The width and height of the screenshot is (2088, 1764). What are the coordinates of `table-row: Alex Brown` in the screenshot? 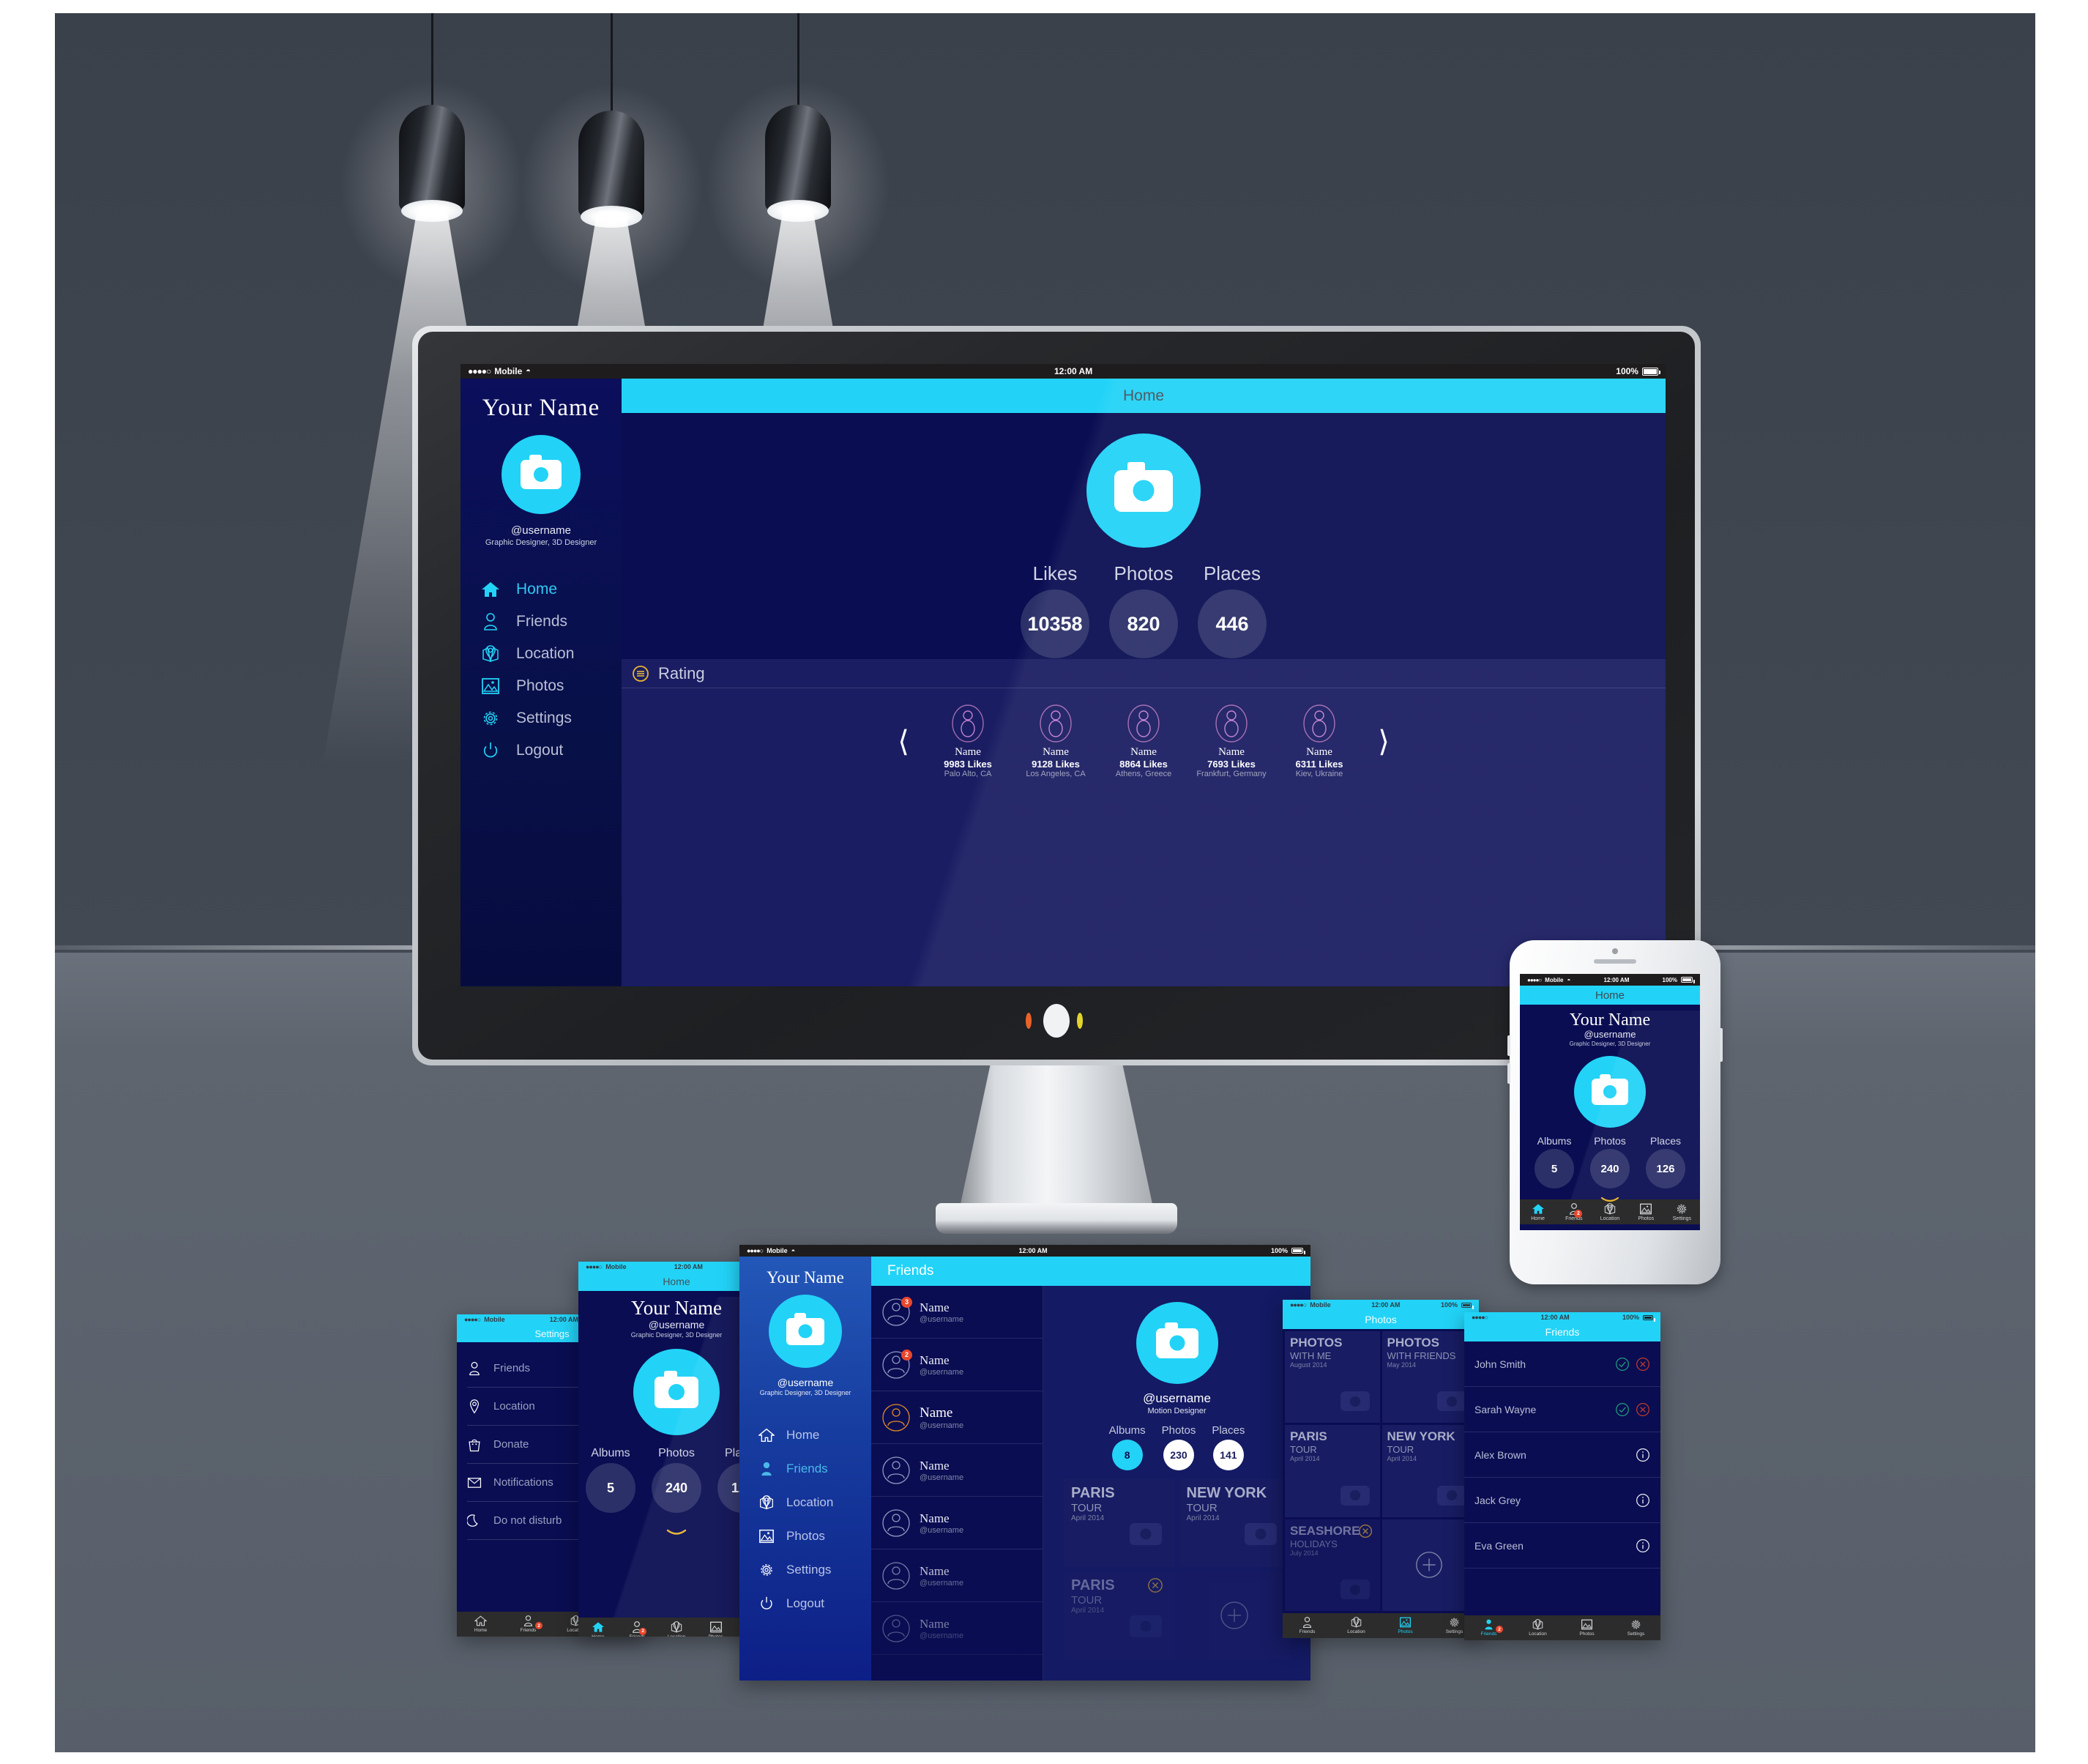 It's located at (1562, 1455).